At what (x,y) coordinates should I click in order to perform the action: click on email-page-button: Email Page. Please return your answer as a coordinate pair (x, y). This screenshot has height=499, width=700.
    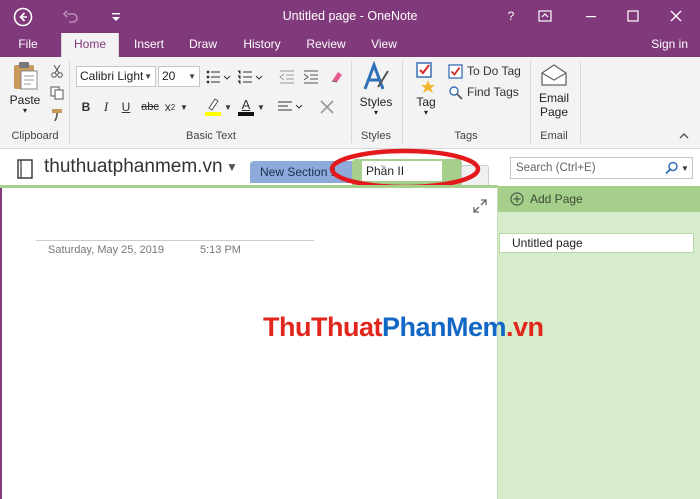
    Looking at the image, I should click on (554, 91).